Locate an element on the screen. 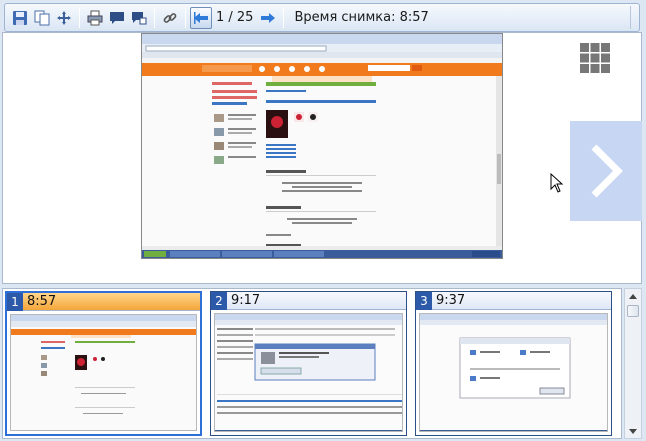 The width and height of the screenshot is (646, 441). thumbnail-1: 1 8:57 is located at coordinates (103, 363).